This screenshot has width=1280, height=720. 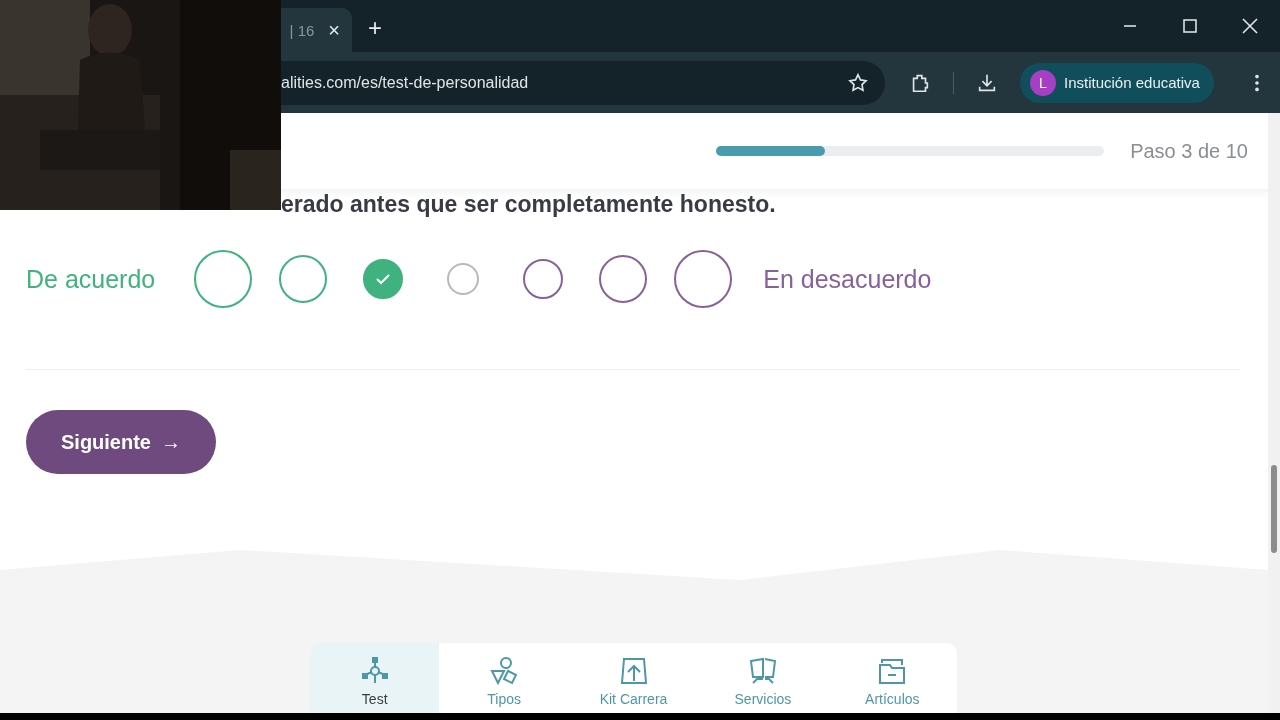 What do you see at coordinates (1274, 413) in the screenshot?
I see `scrollbar` at bounding box center [1274, 413].